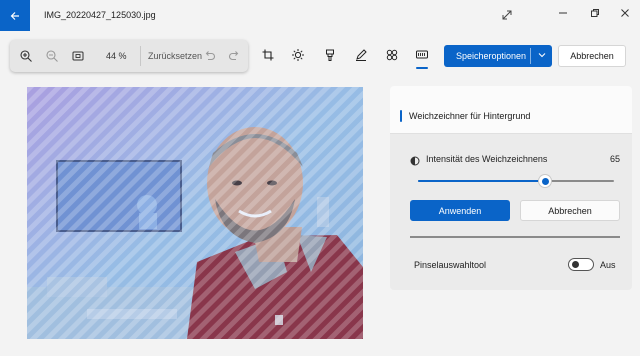  Describe the element at coordinates (26, 56) in the screenshot. I see `zoom-in-icon` at that location.